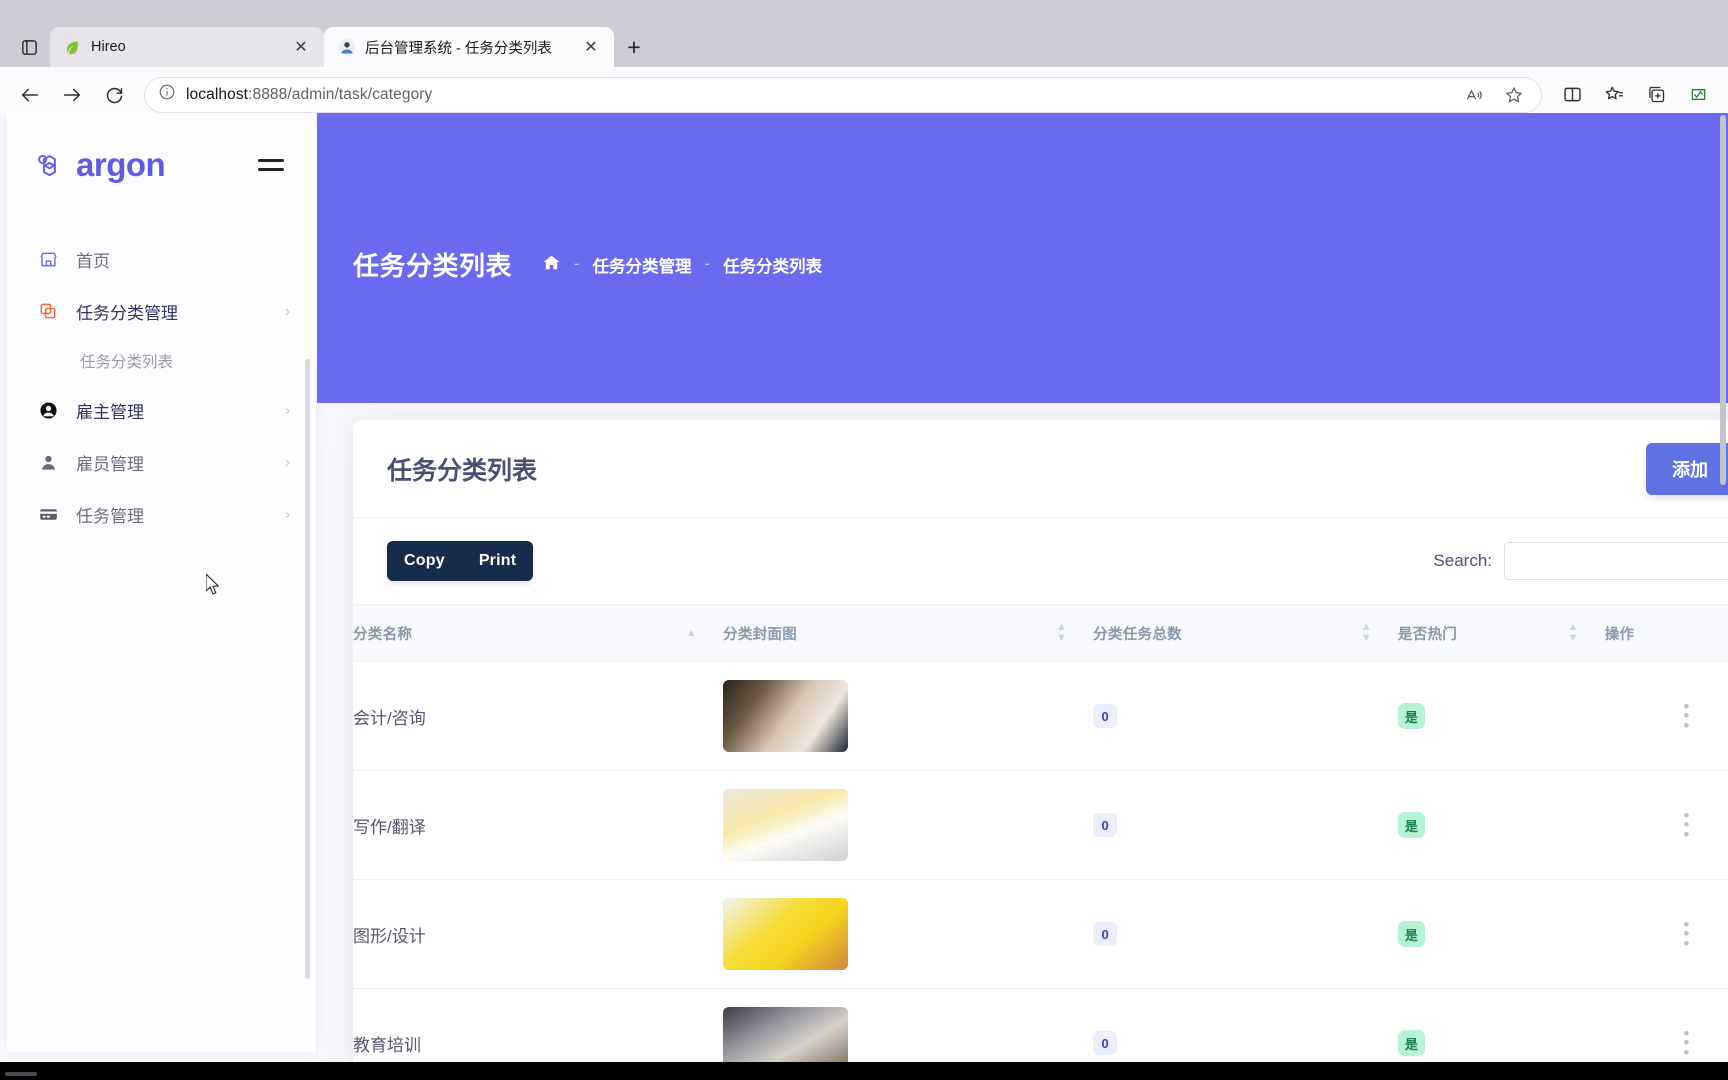  I want to click on address-path: :8888/admin/task/category, so click(340, 94).